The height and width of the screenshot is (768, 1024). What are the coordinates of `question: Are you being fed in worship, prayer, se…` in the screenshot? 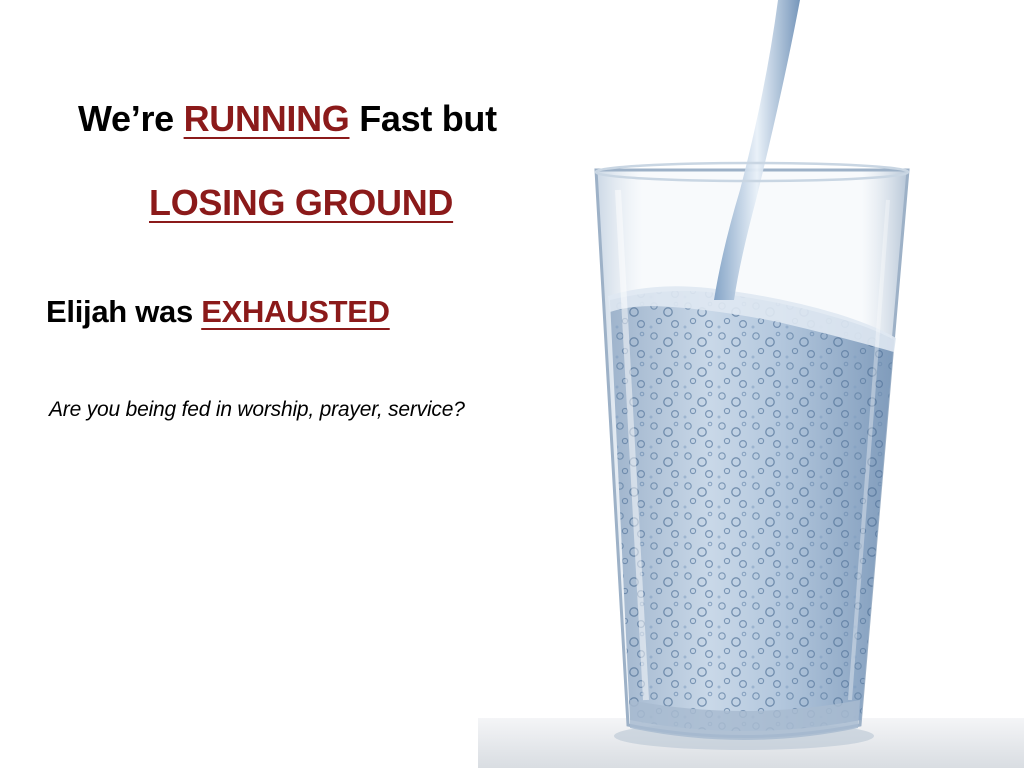 It's located at (257, 409).